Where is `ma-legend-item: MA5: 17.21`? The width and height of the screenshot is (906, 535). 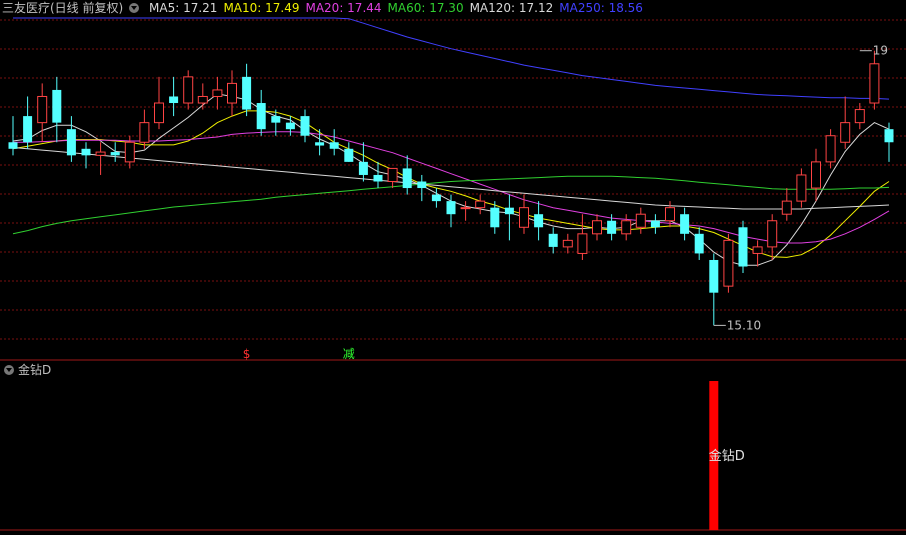
ma-legend-item: MA5: 17.21 is located at coordinates (183, 8).